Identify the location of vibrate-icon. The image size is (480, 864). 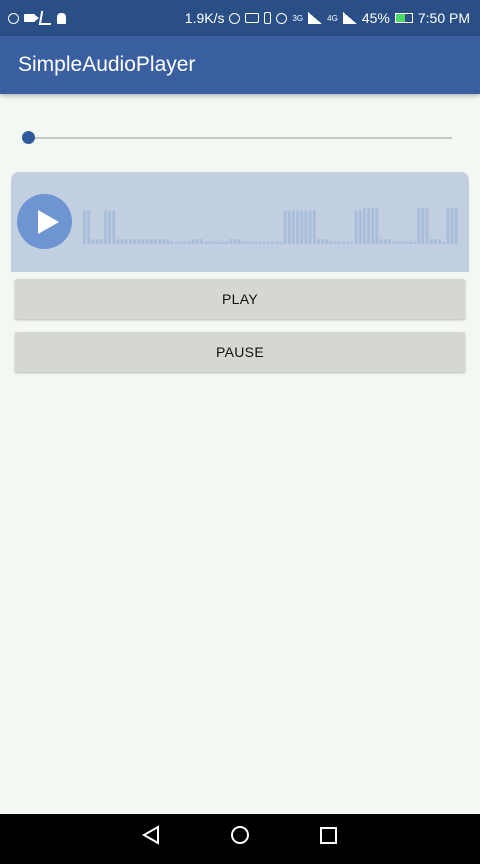
(268, 18).